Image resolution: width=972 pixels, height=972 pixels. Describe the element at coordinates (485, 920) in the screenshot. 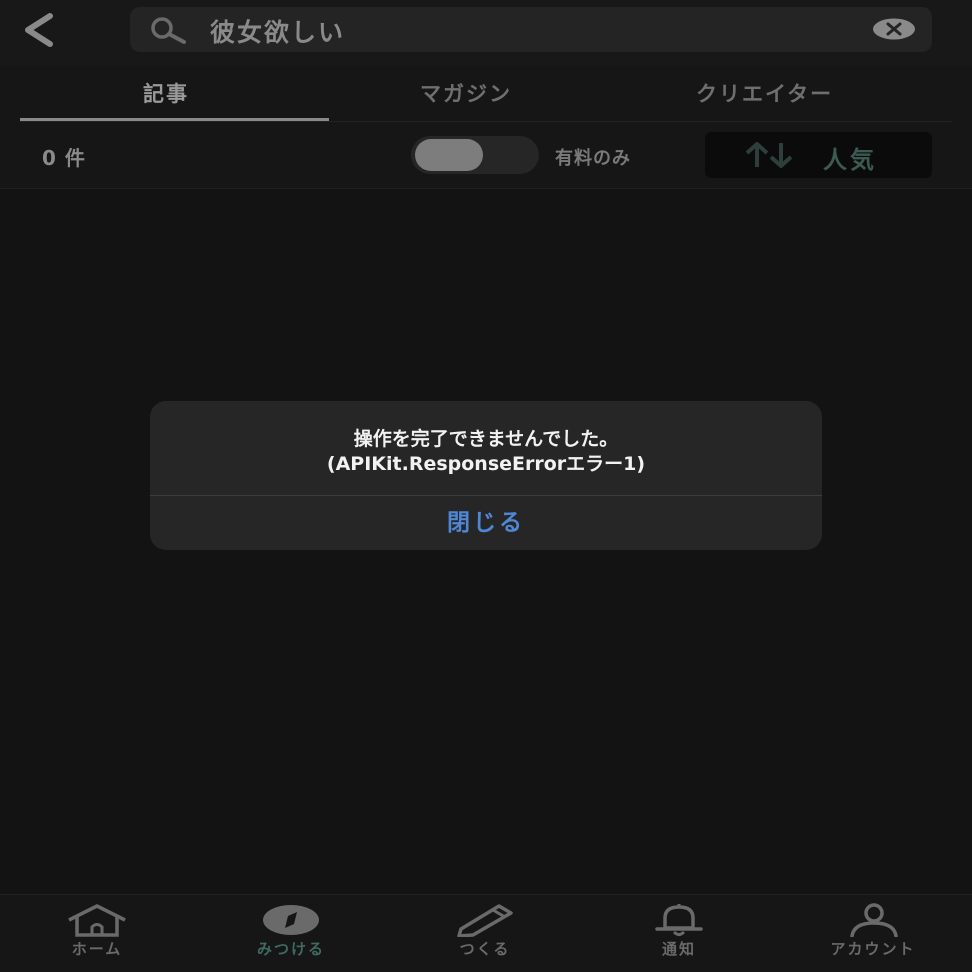

I see `pencil-icon` at that location.